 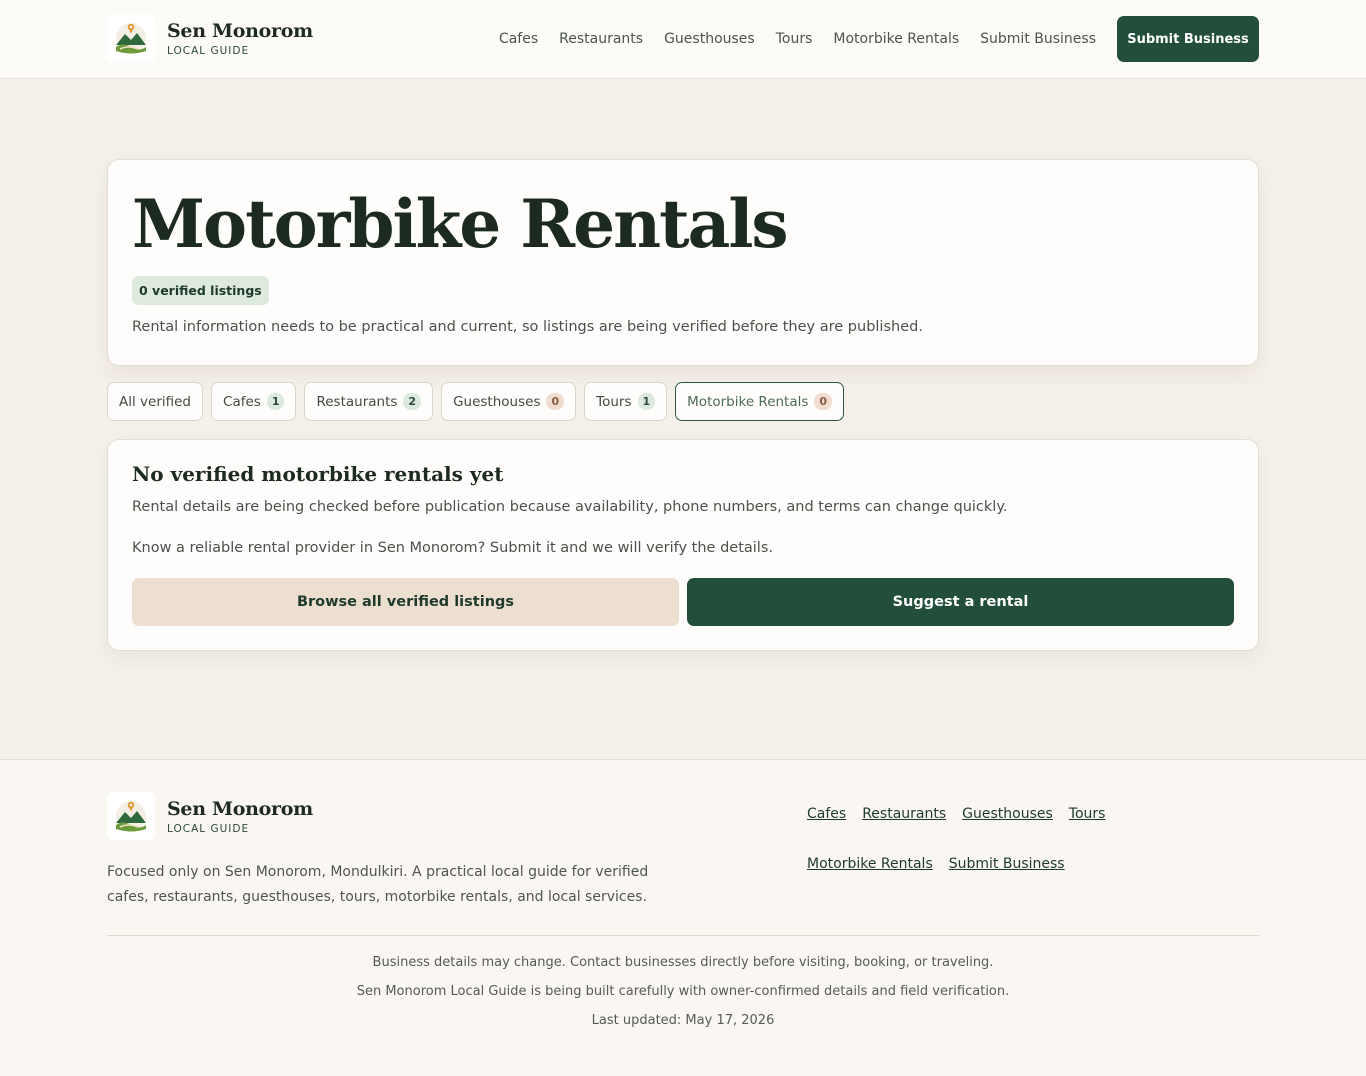 What do you see at coordinates (683, 1020) in the screenshot?
I see `footer-last-updated: Last updated: May 17, 2026` at bounding box center [683, 1020].